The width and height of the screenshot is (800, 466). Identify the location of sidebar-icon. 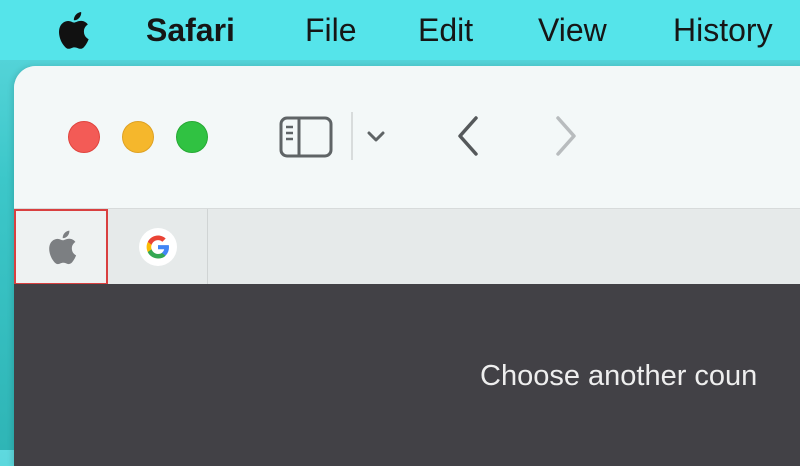
(306, 137).